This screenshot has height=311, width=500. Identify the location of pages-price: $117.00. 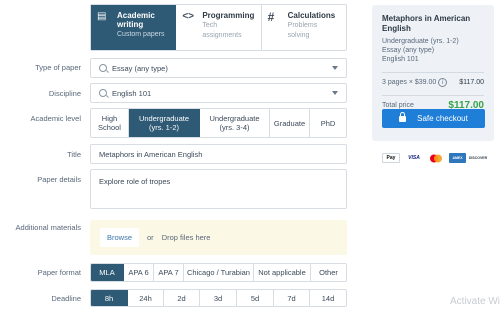
(471, 82).